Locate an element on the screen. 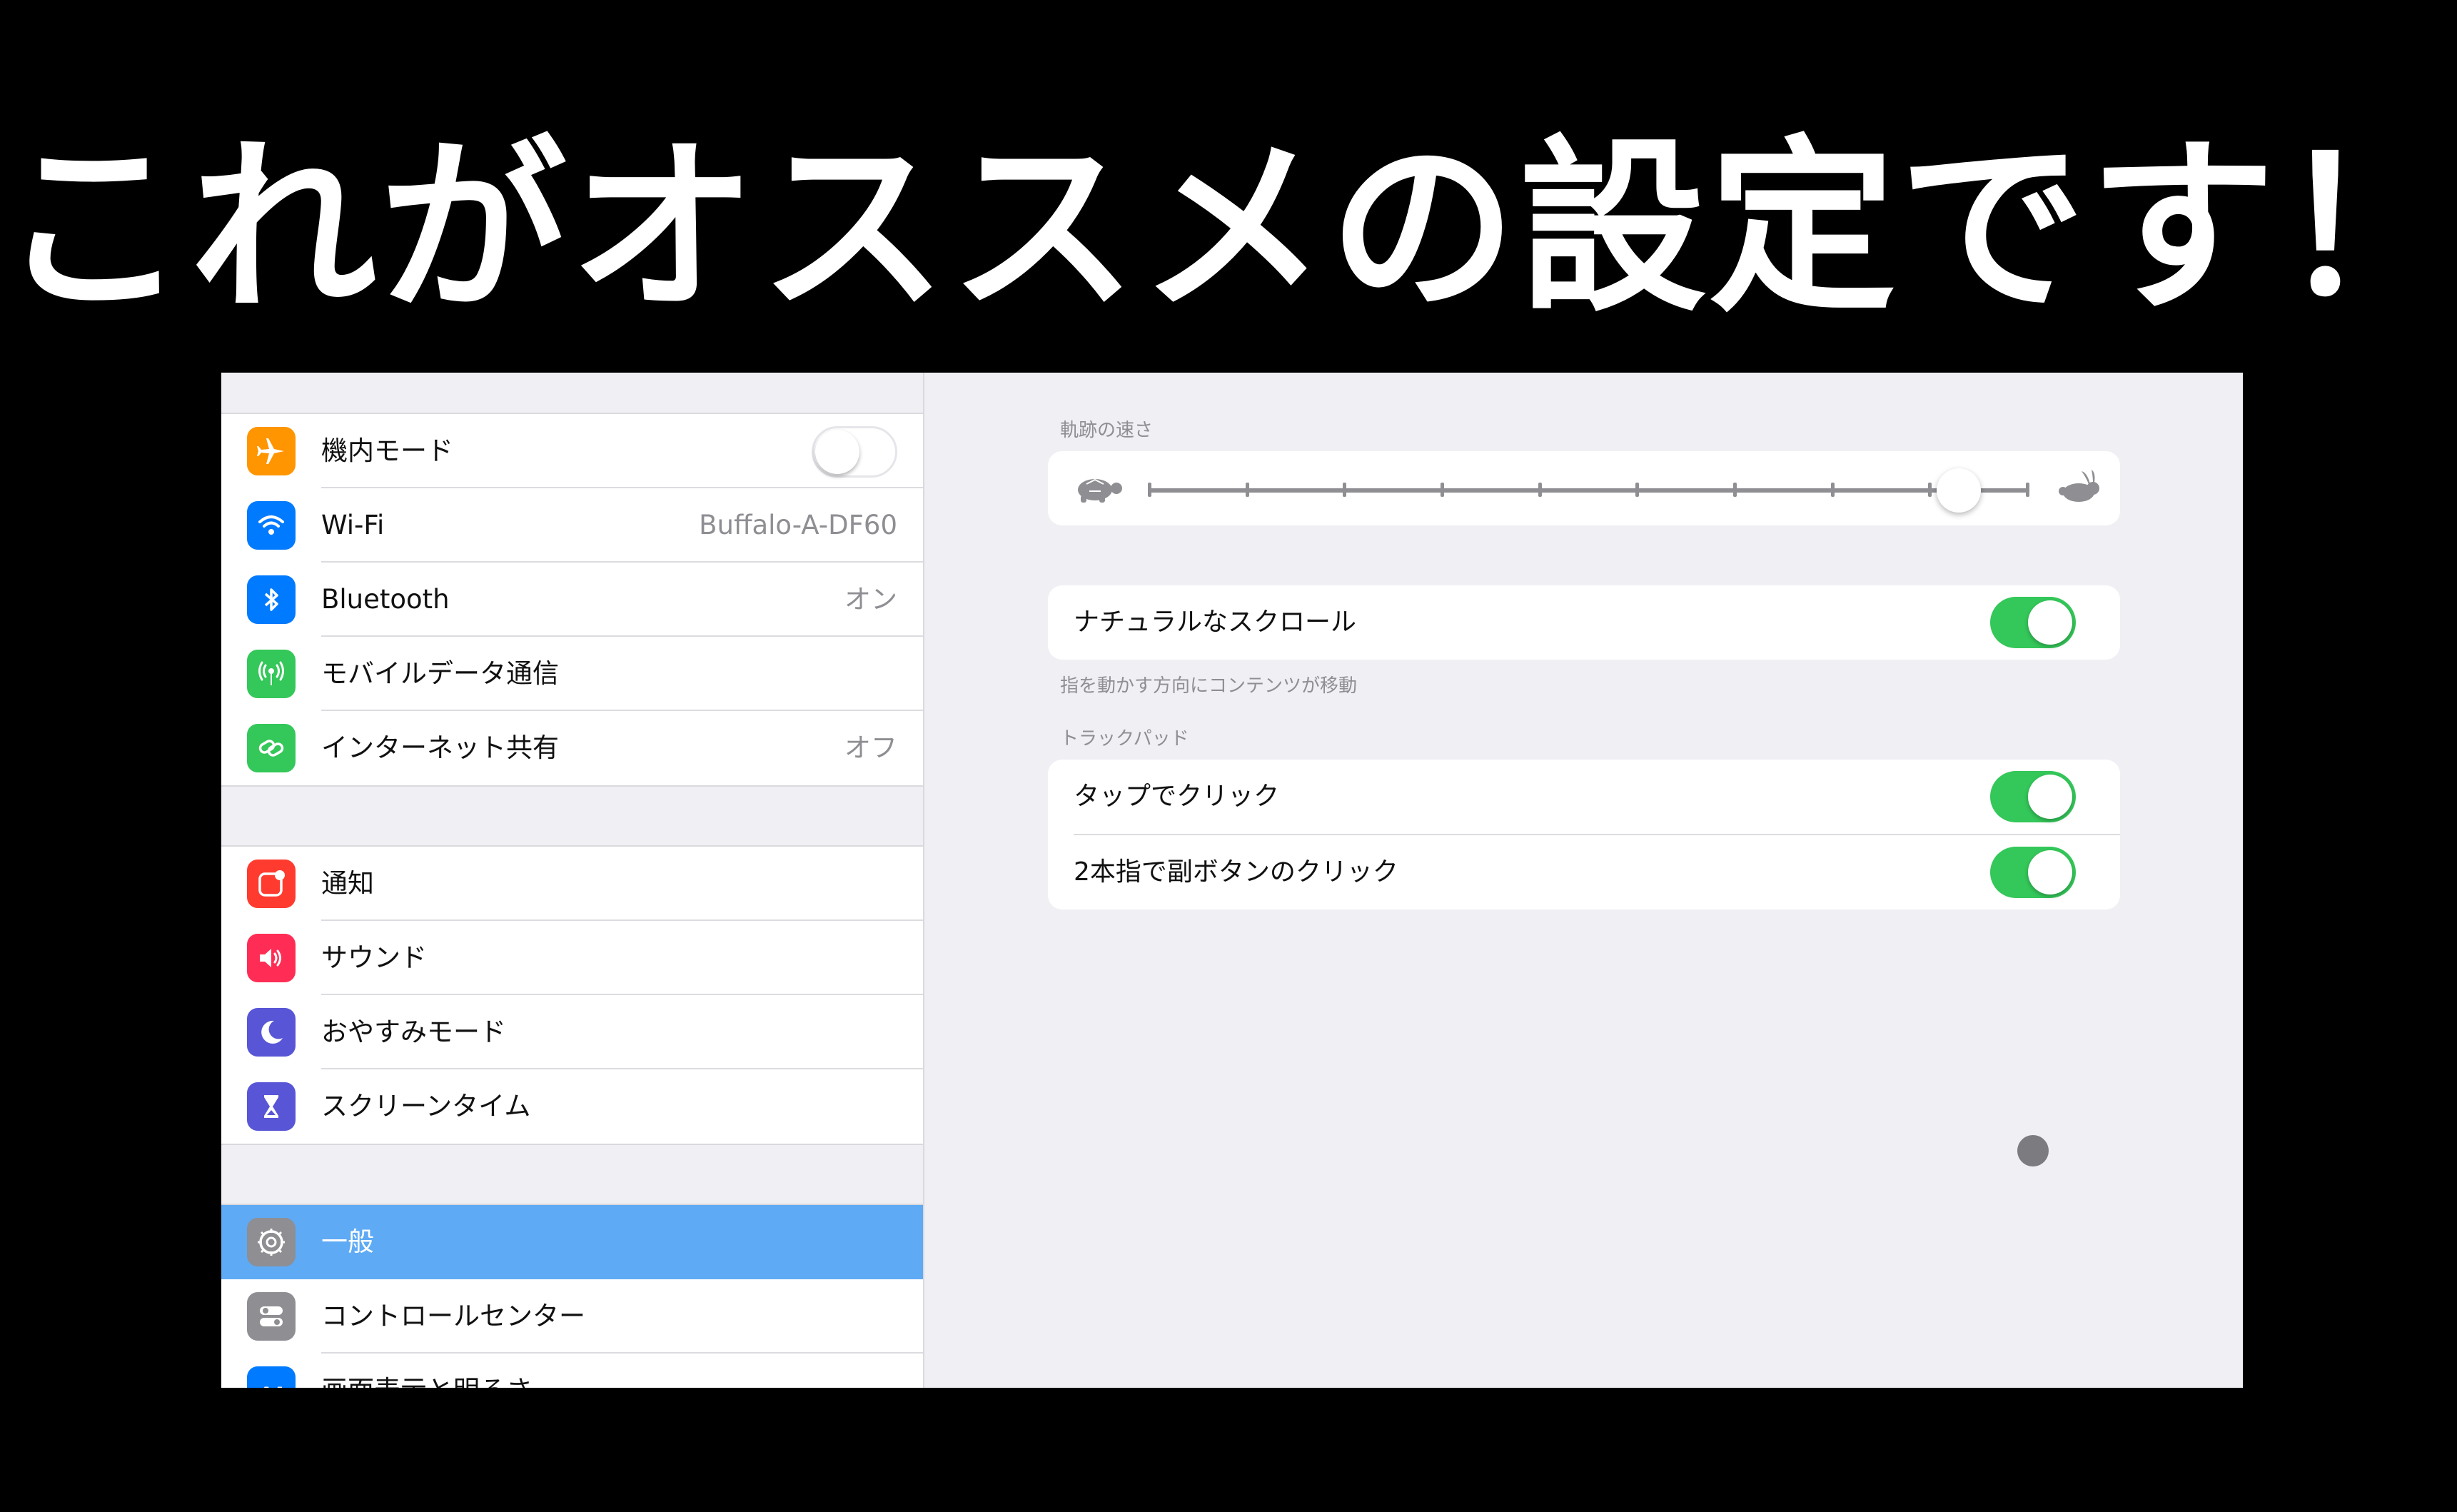 The image size is (2457, 1512). sidebar-item-label: コントロールセンター is located at coordinates (453, 1316).